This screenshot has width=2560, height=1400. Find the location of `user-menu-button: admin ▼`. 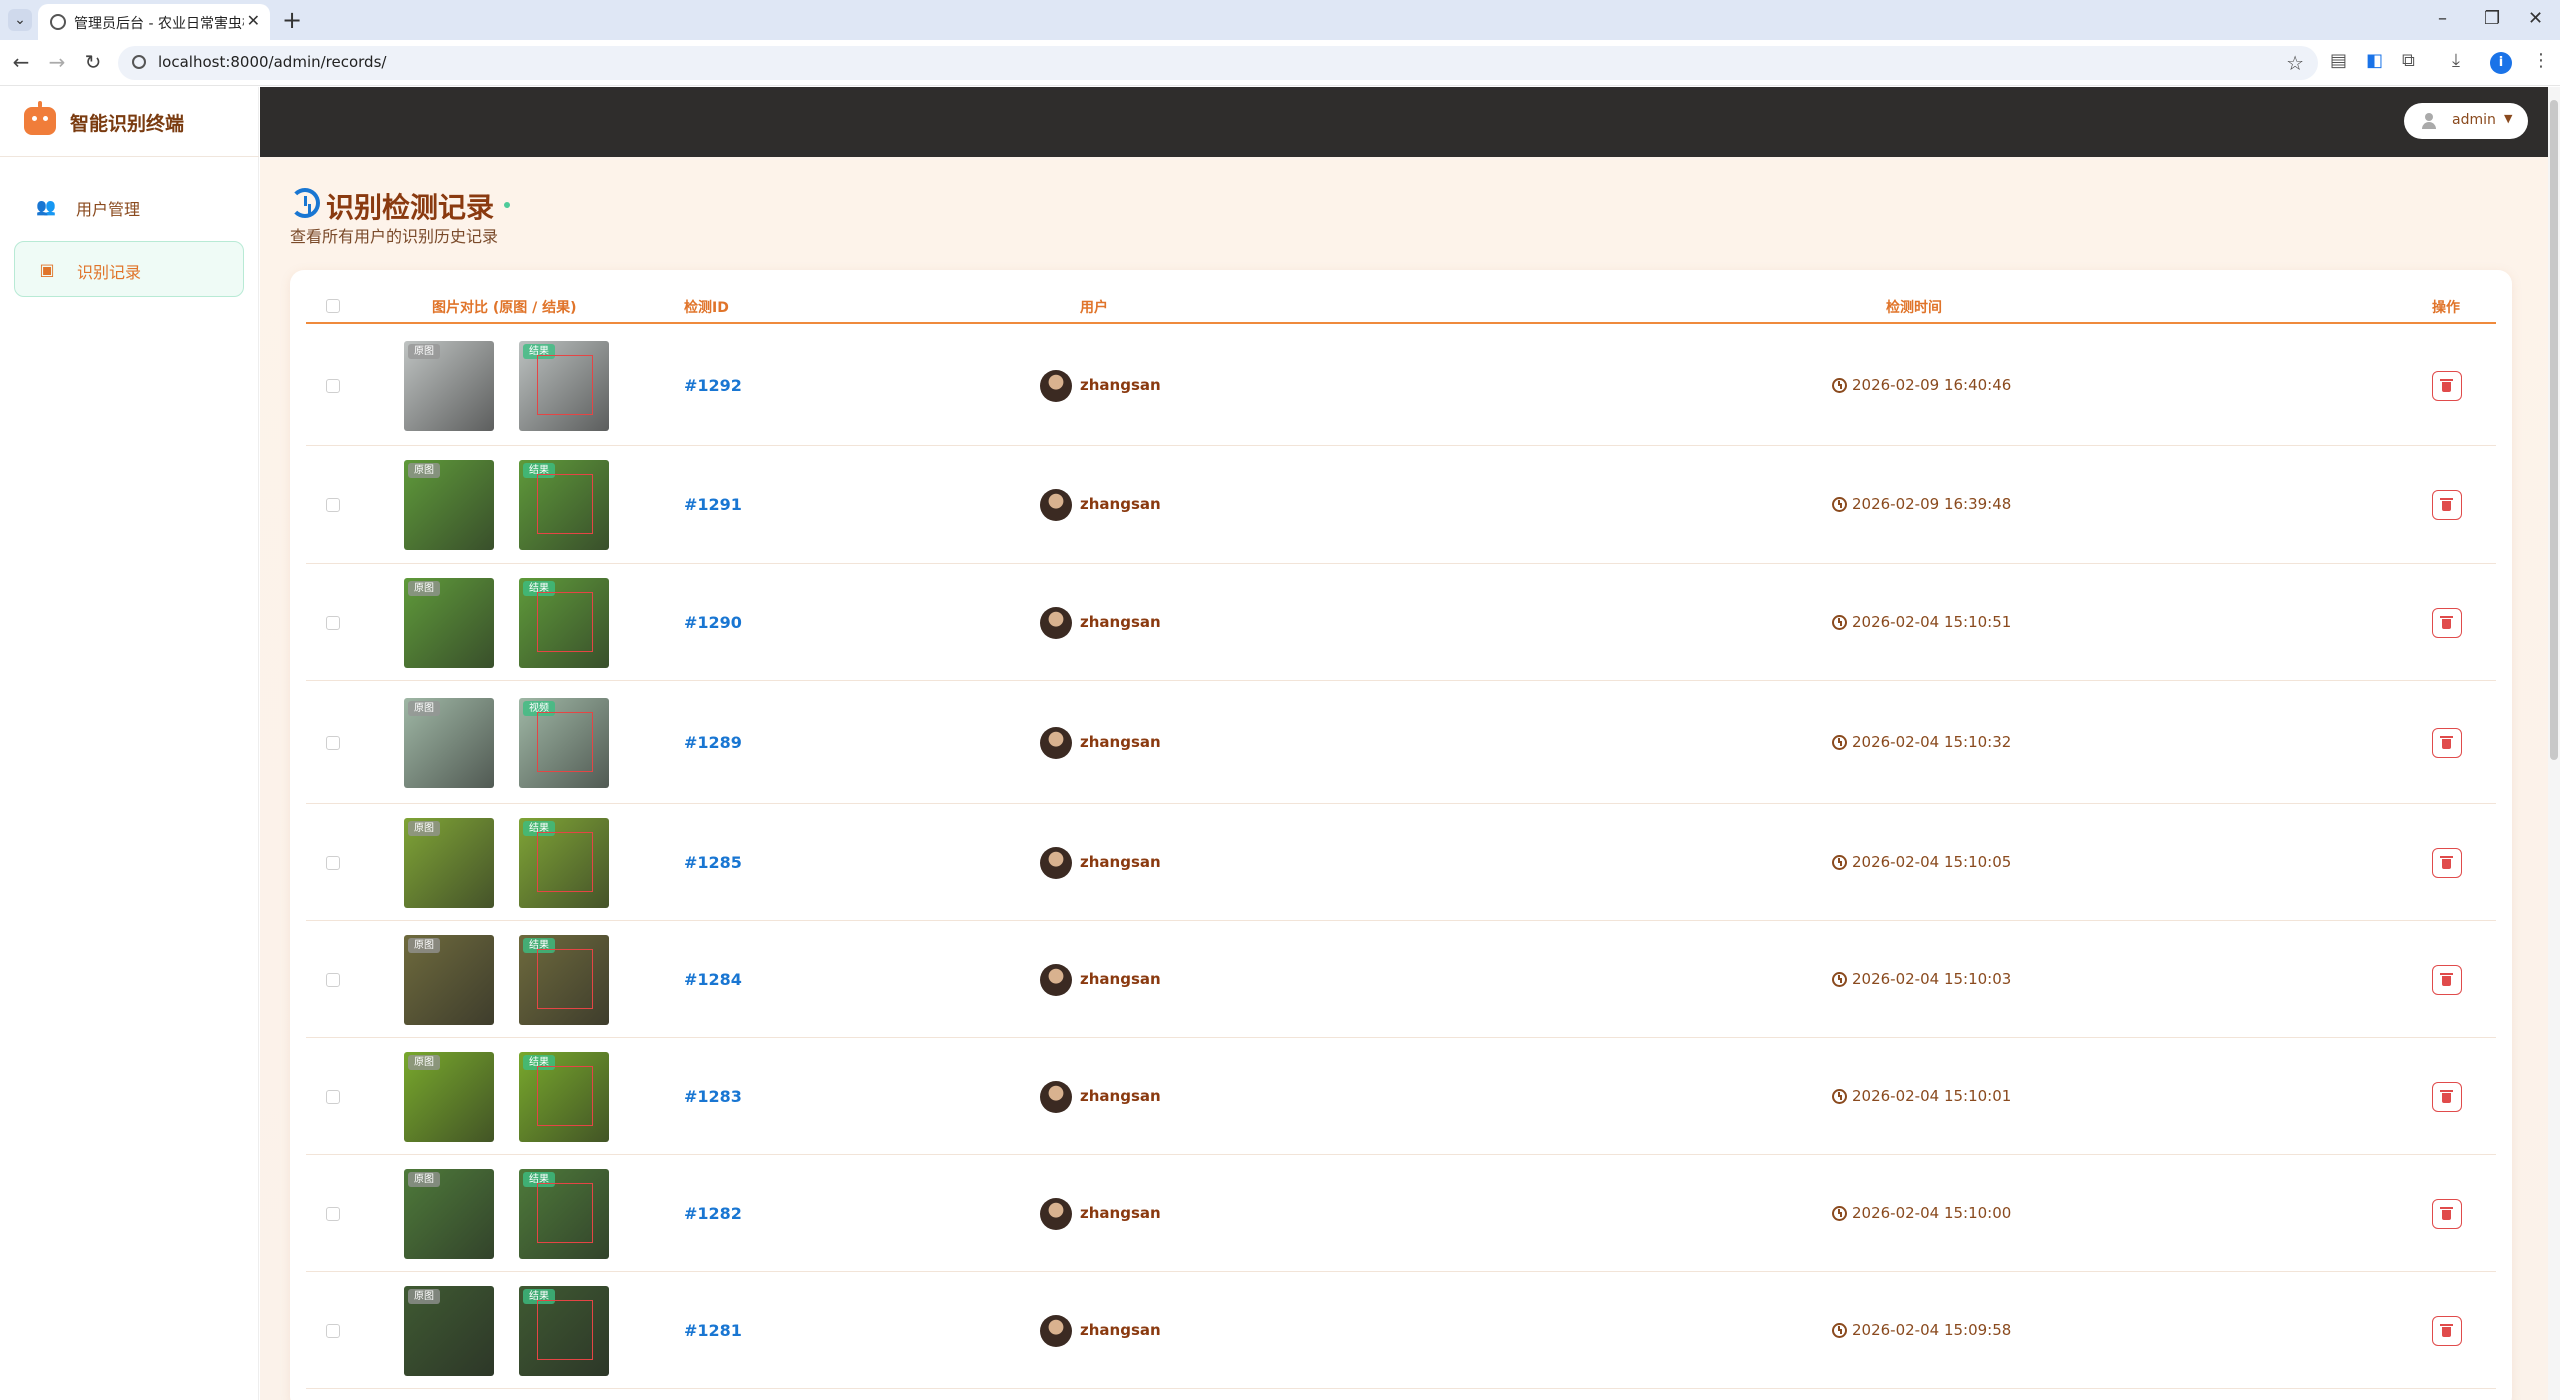

user-menu-button: admin ▼ is located at coordinates (2466, 121).